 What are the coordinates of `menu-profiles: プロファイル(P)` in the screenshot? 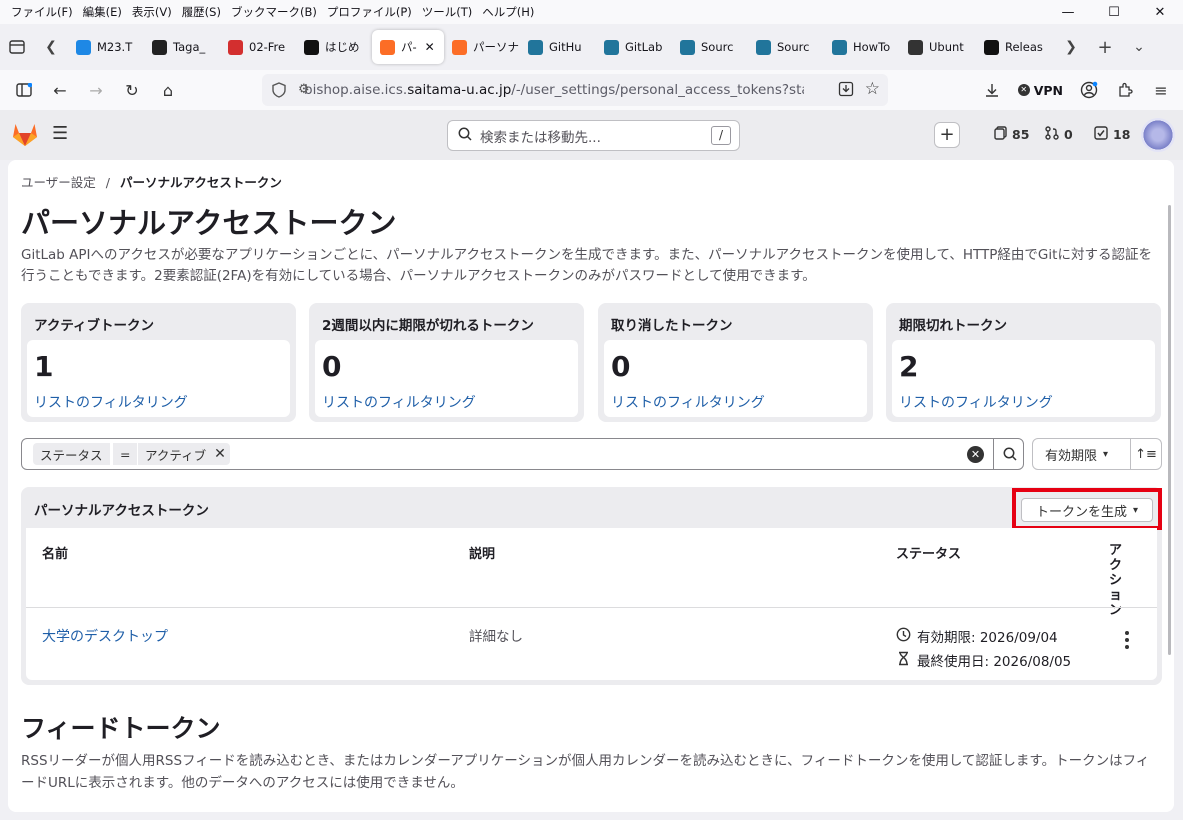 It's located at (369, 12).